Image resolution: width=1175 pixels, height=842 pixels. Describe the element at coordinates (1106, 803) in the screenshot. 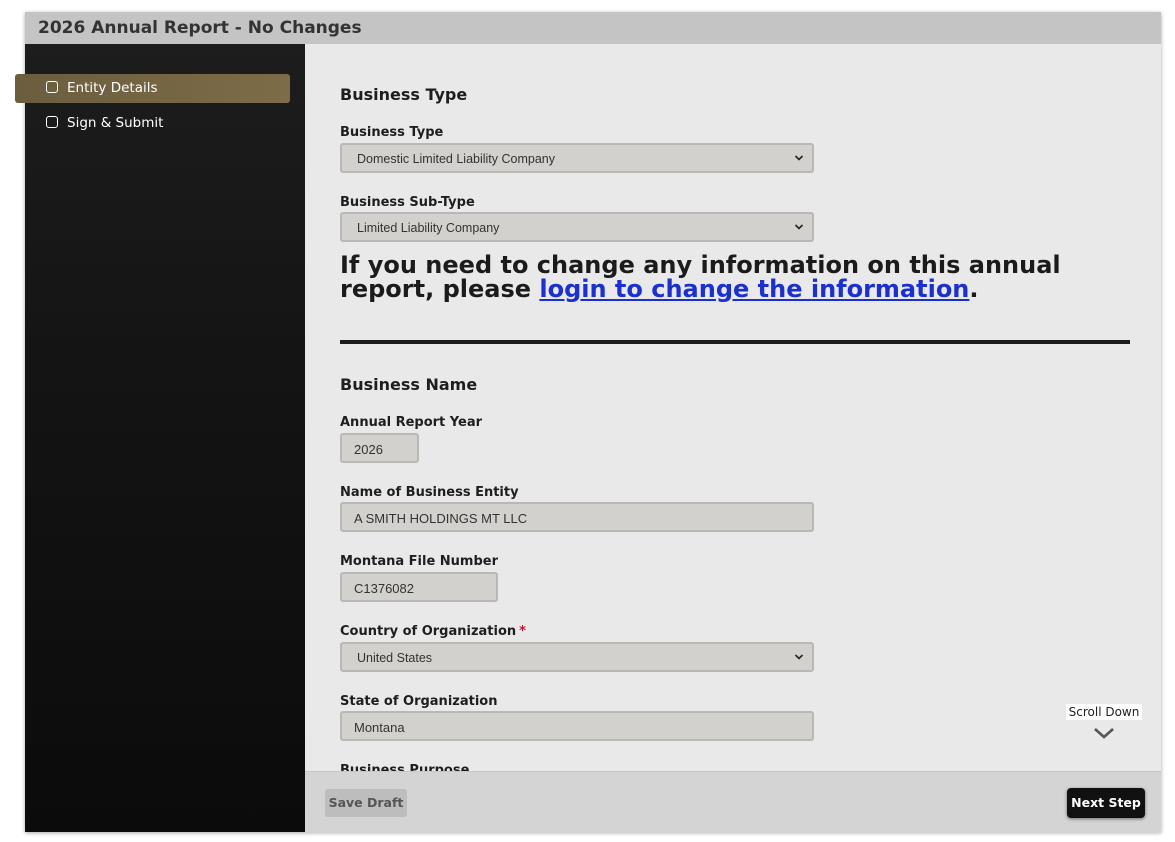

I see `next-step-button: Next Step` at that location.